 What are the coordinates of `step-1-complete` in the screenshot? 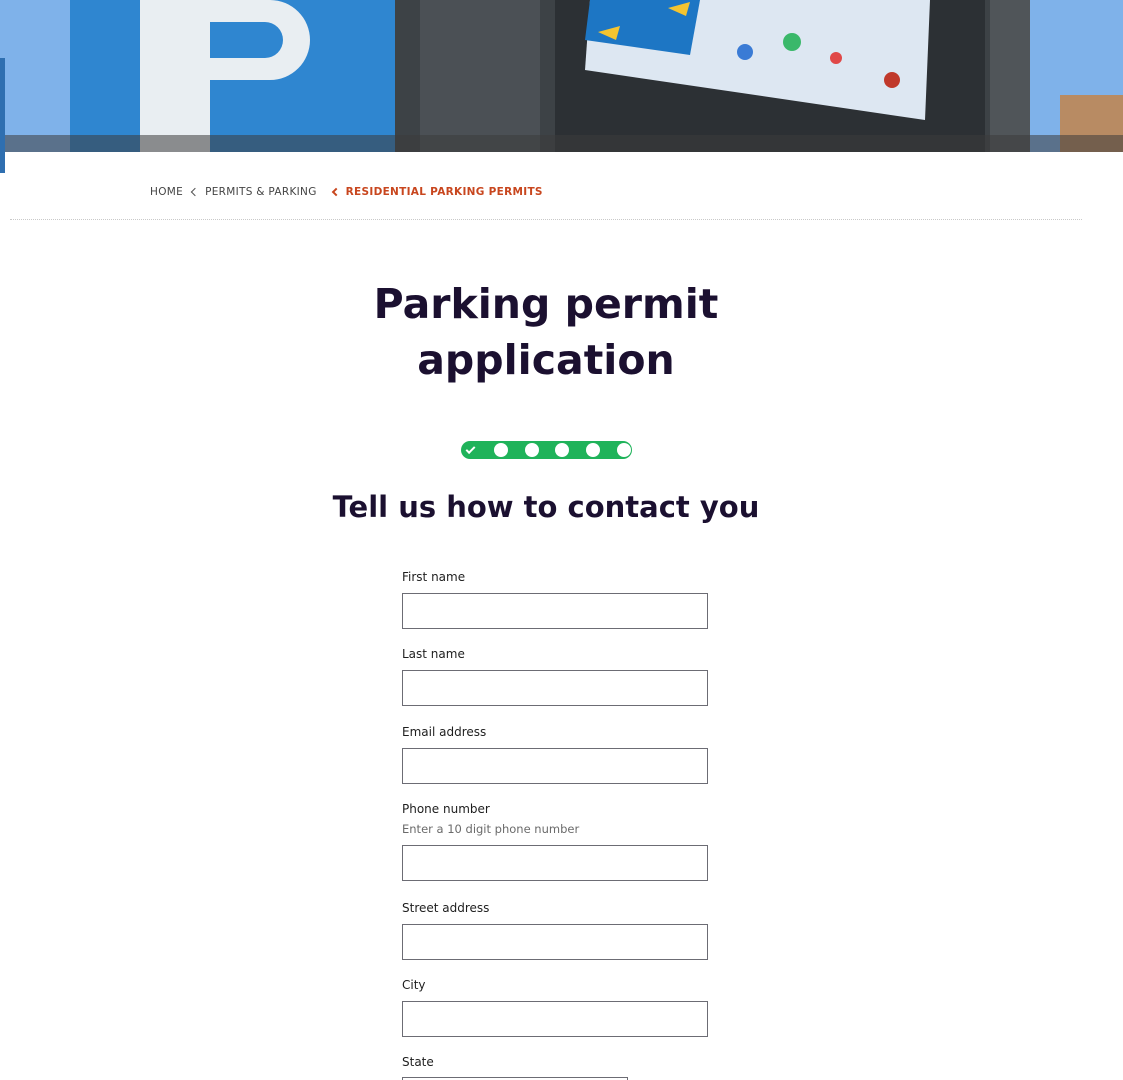 It's located at (470, 450).